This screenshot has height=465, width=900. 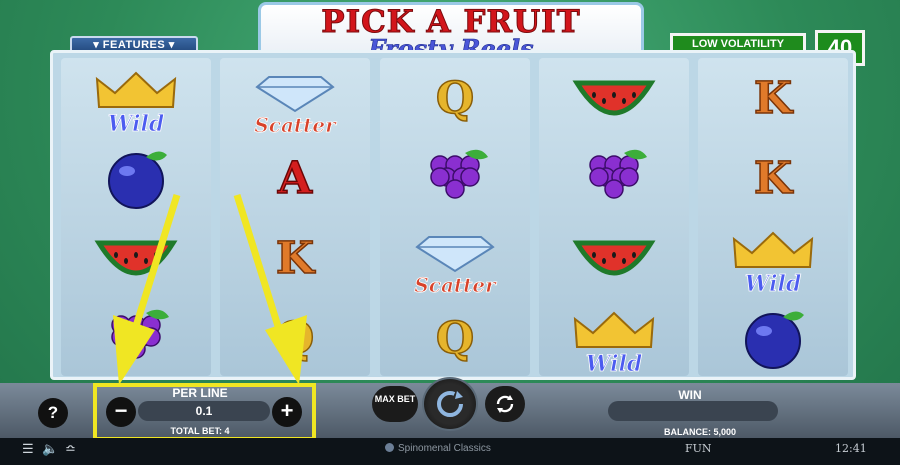 I want to click on balance-display: BALANCE: 5,000, so click(x=700, y=432).